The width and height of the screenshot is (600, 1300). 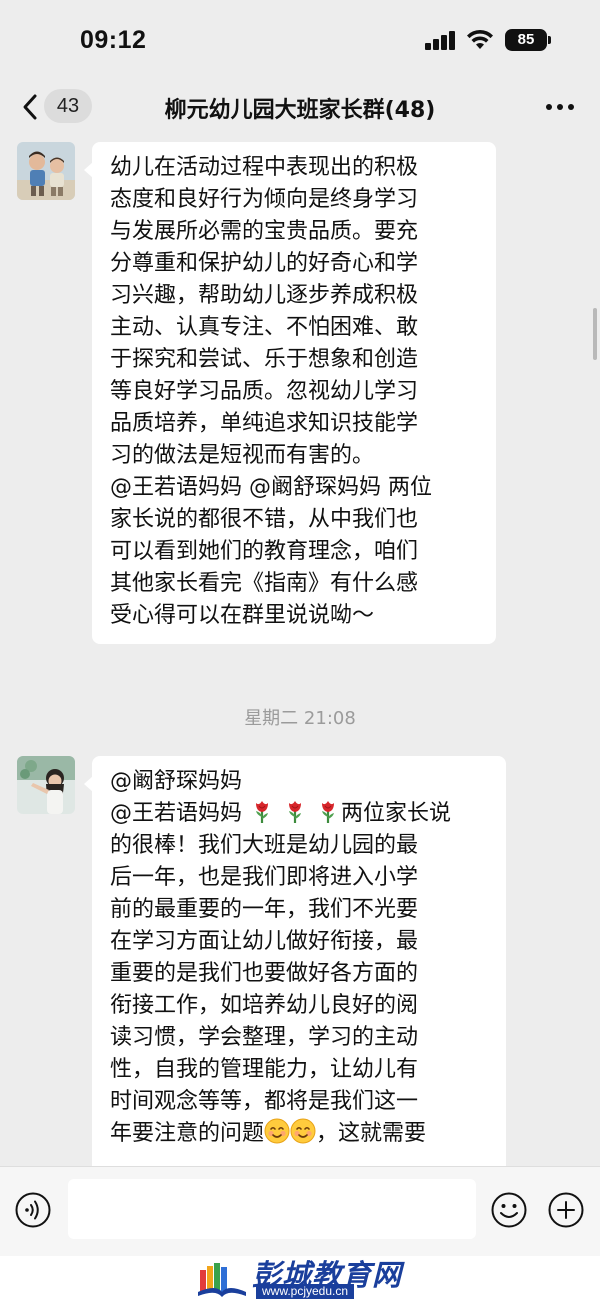 I want to click on avatar-boys-photo, so click(x=46, y=171).